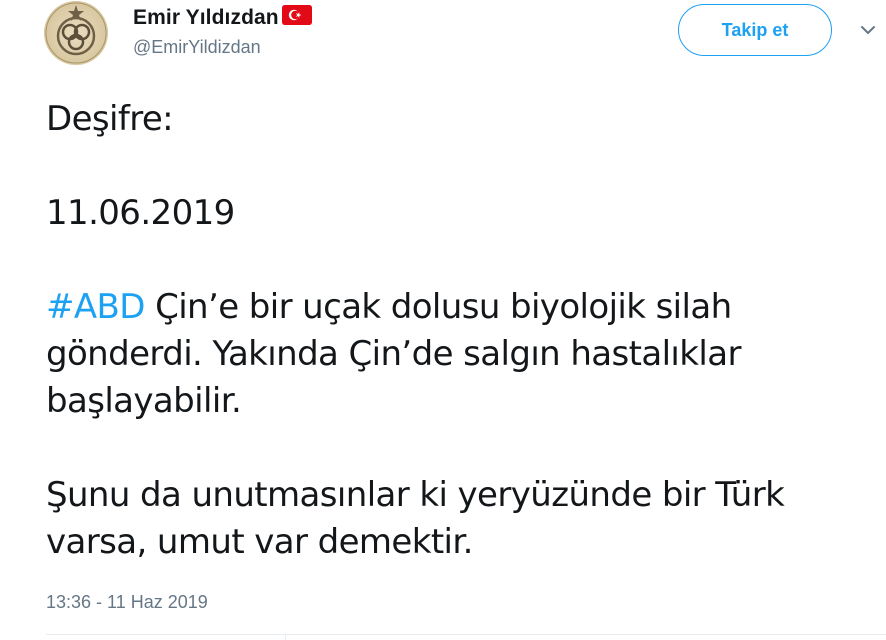 This screenshot has height=640, width=886. Describe the element at coordinates (197, 47) in the screenshot. I see `user-handle: @EmirYildizdan` at that location.